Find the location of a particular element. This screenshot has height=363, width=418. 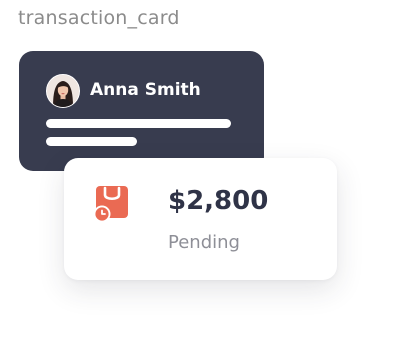

user-name: Anna Smith is located at coordinates (145, 90).